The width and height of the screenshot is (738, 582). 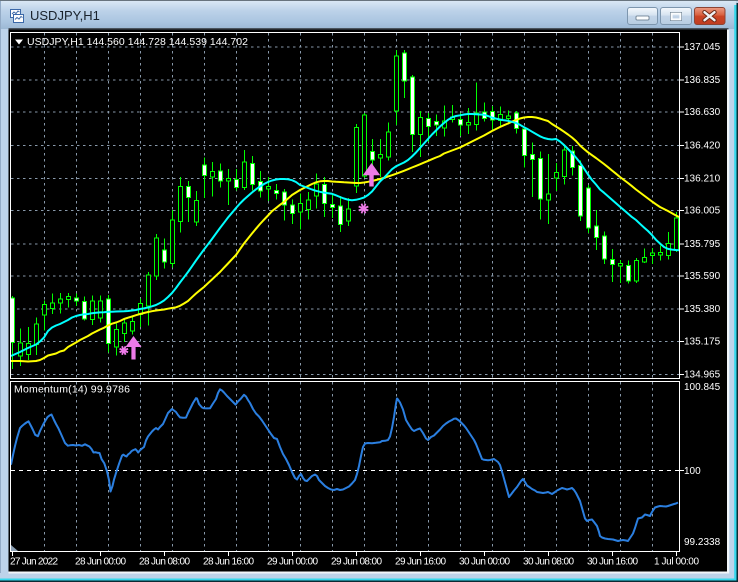 I want to click on svg-text: 134.965, so click(x=702, y=375).